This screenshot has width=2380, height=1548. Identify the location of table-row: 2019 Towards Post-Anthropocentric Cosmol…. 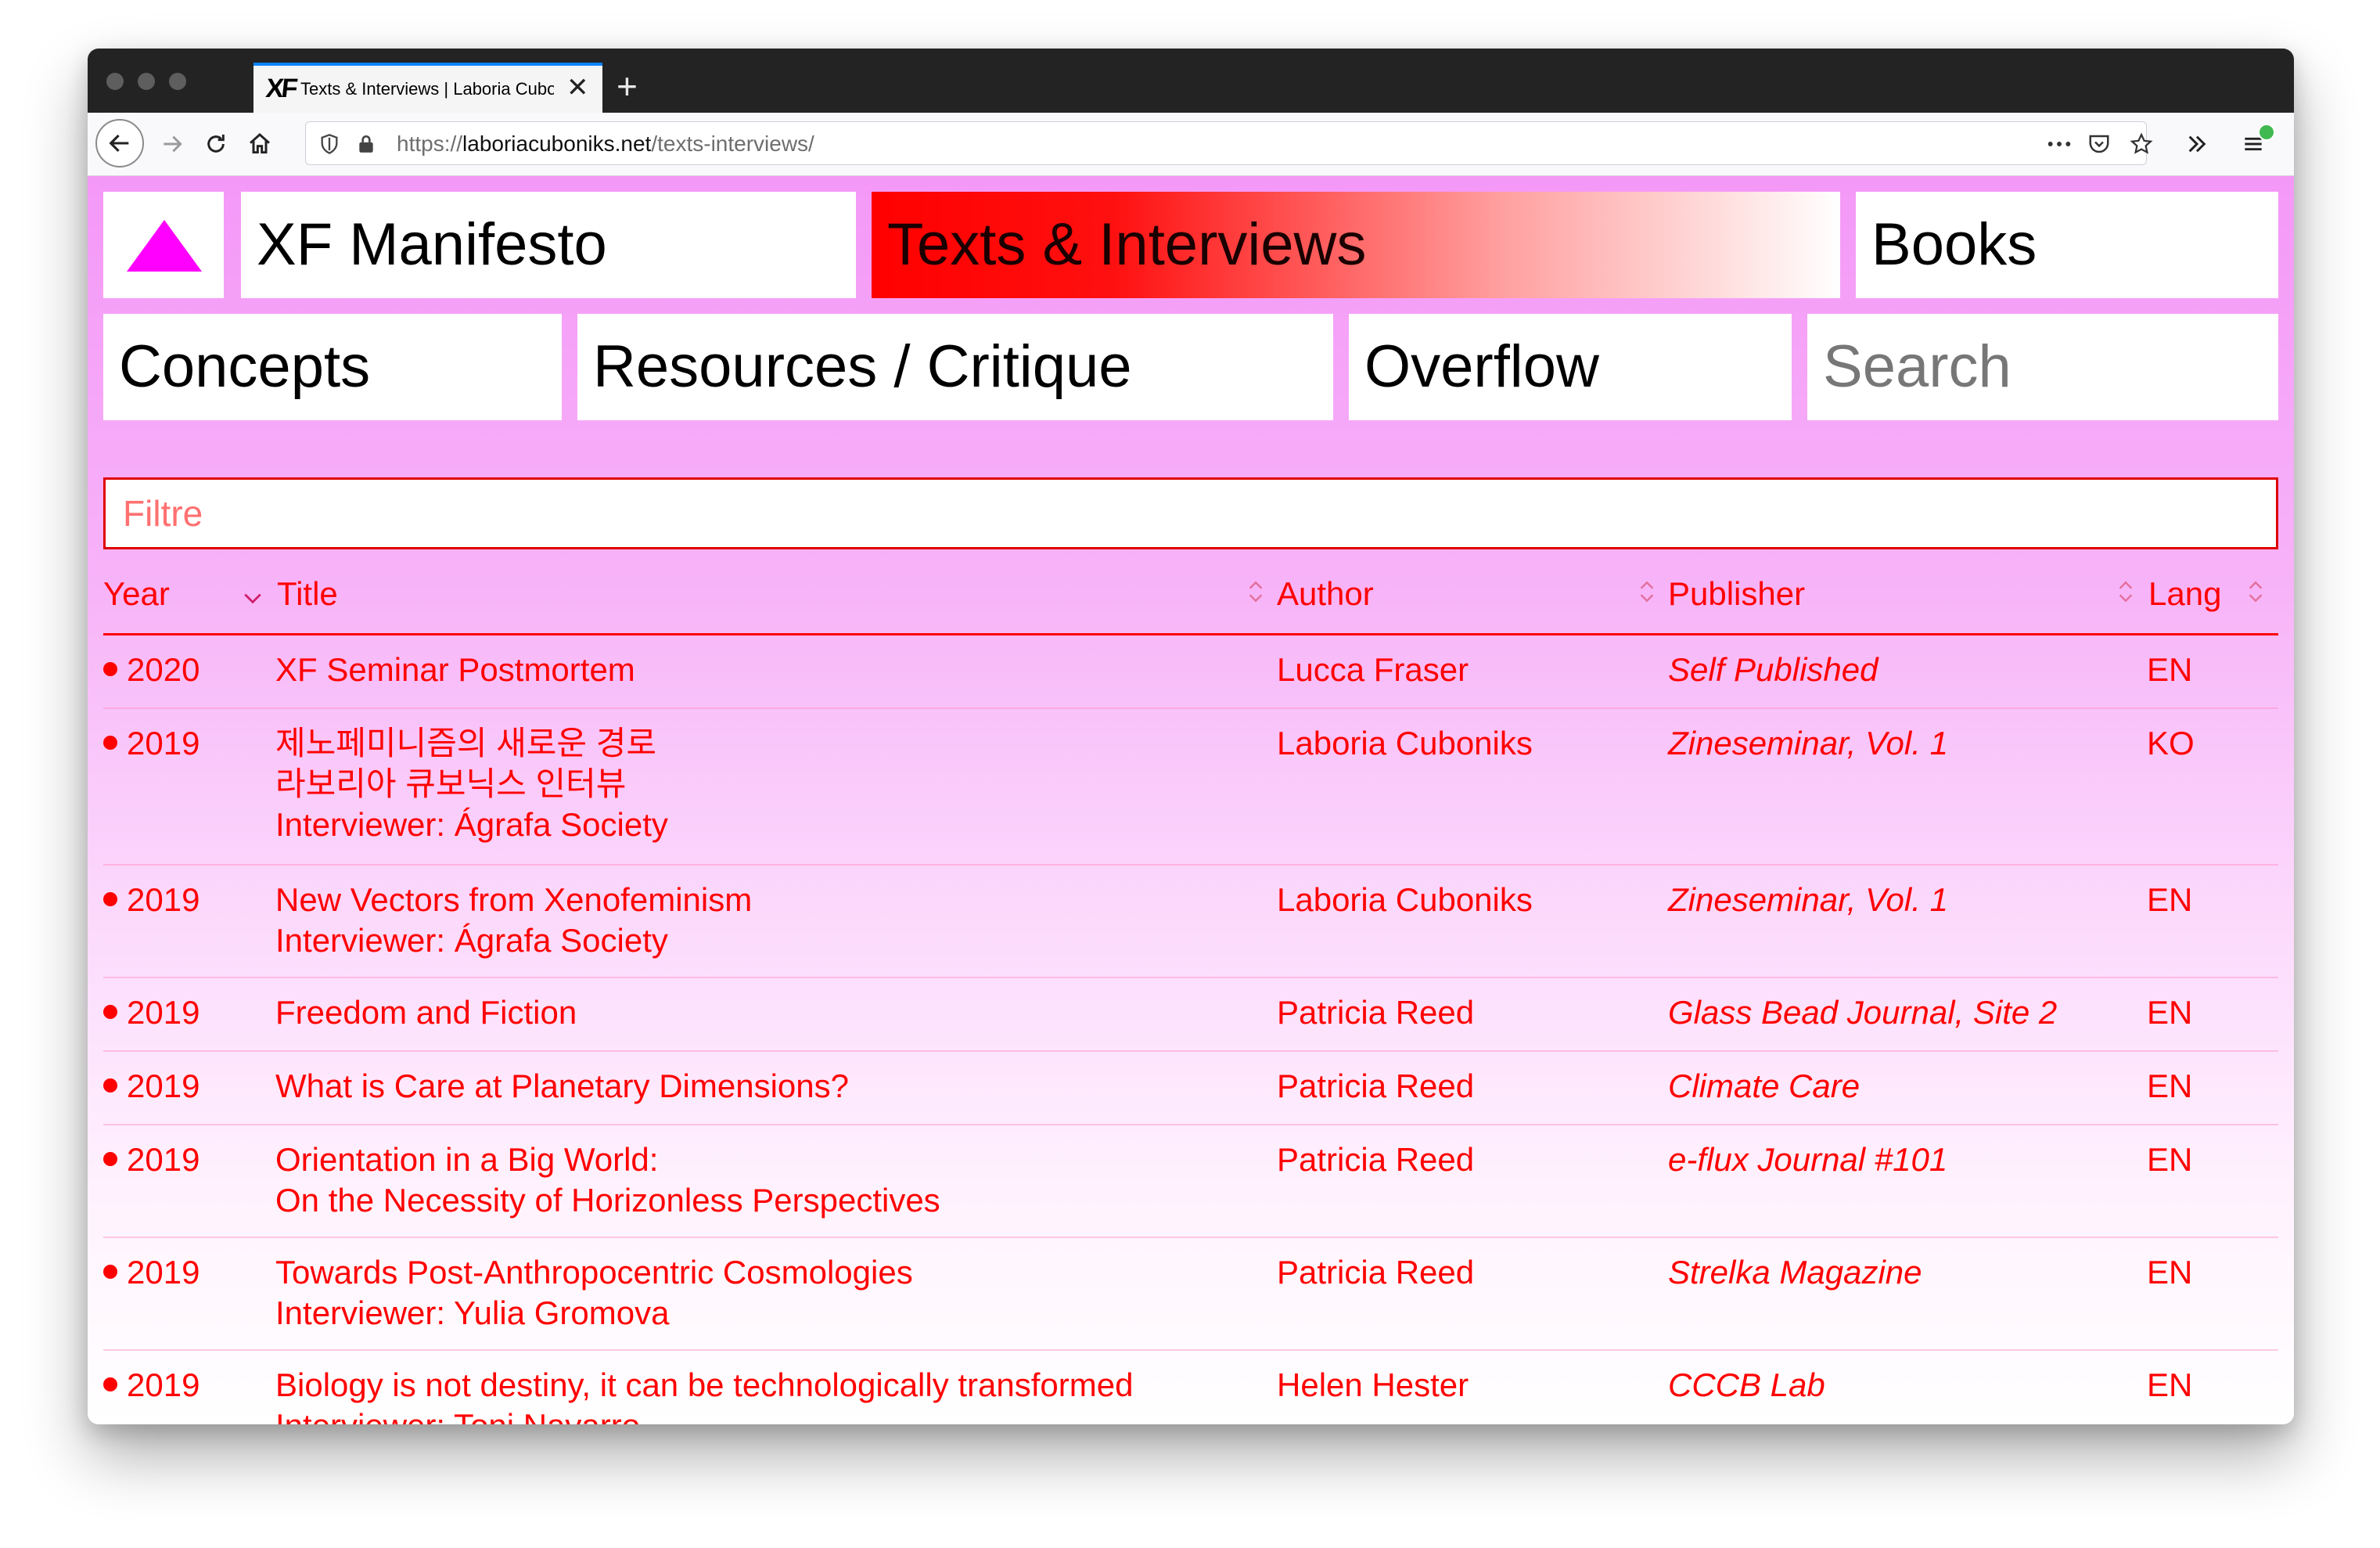
(1190, 1294).